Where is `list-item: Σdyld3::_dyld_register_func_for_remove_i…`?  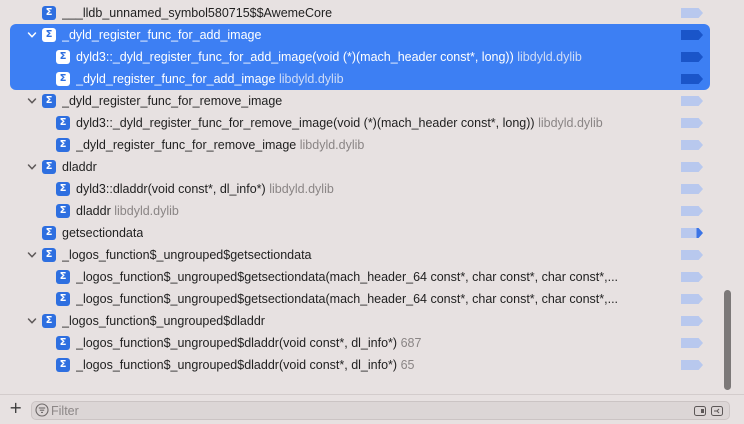
list-item: Σdyld3::_dyld_register_func_for_remove_i… is located at coordinates (356, 123).